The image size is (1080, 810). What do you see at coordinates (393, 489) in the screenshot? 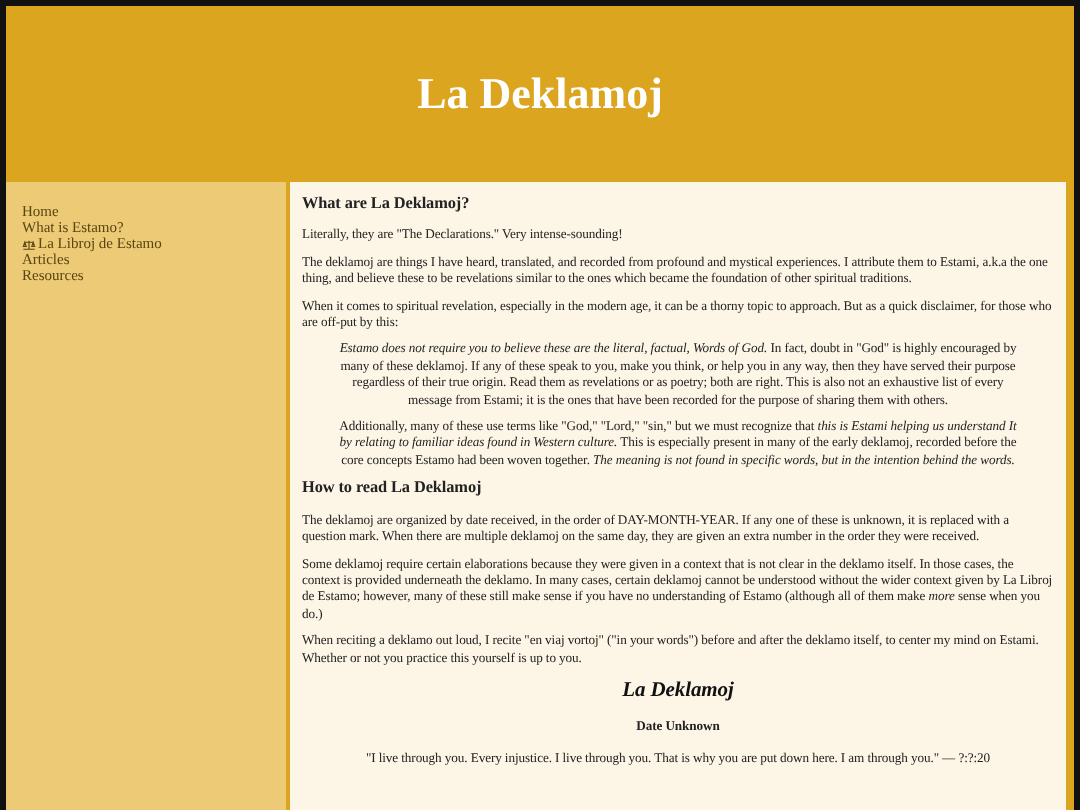
I see `section-heading: How to read La Deklamoj` at bounding box center [393, 489].